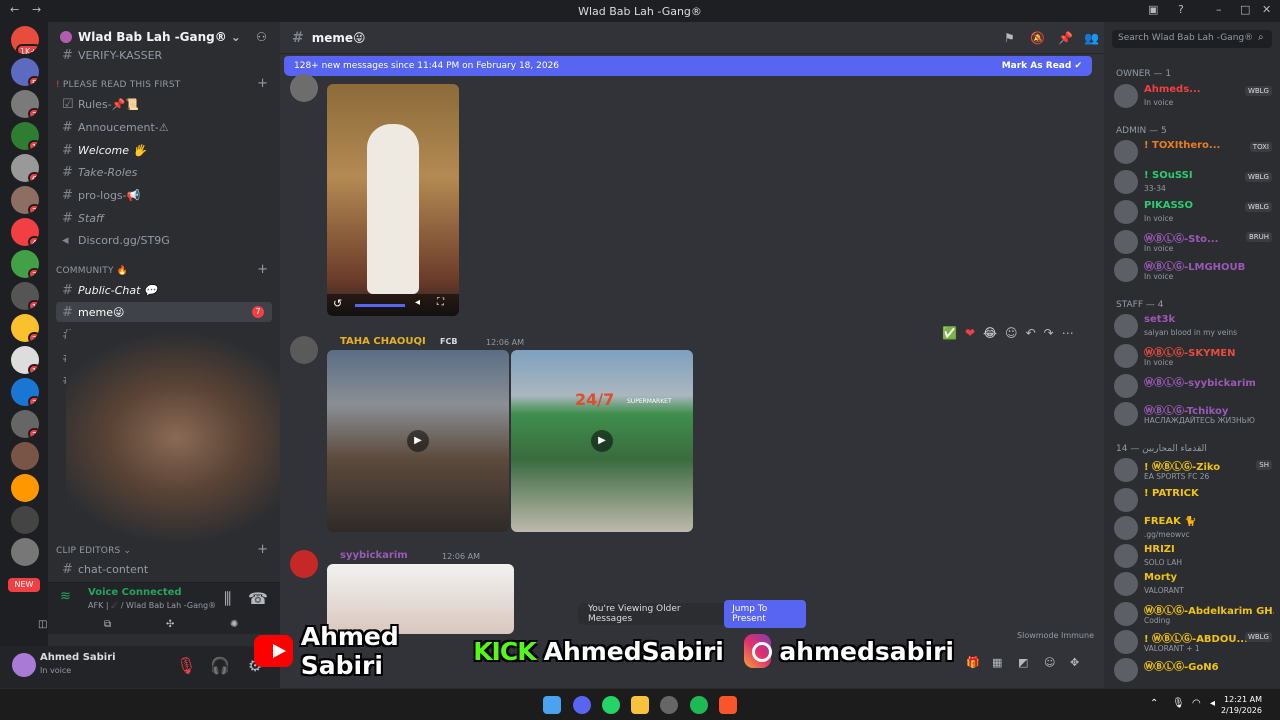 This screenshot has height=720, width=1280. What do you see at coordinates (602, 441) in the screenshot?
I see `video-attachment: 24/7 SUPERMARKET ▶` at bounding box center [602, 441].